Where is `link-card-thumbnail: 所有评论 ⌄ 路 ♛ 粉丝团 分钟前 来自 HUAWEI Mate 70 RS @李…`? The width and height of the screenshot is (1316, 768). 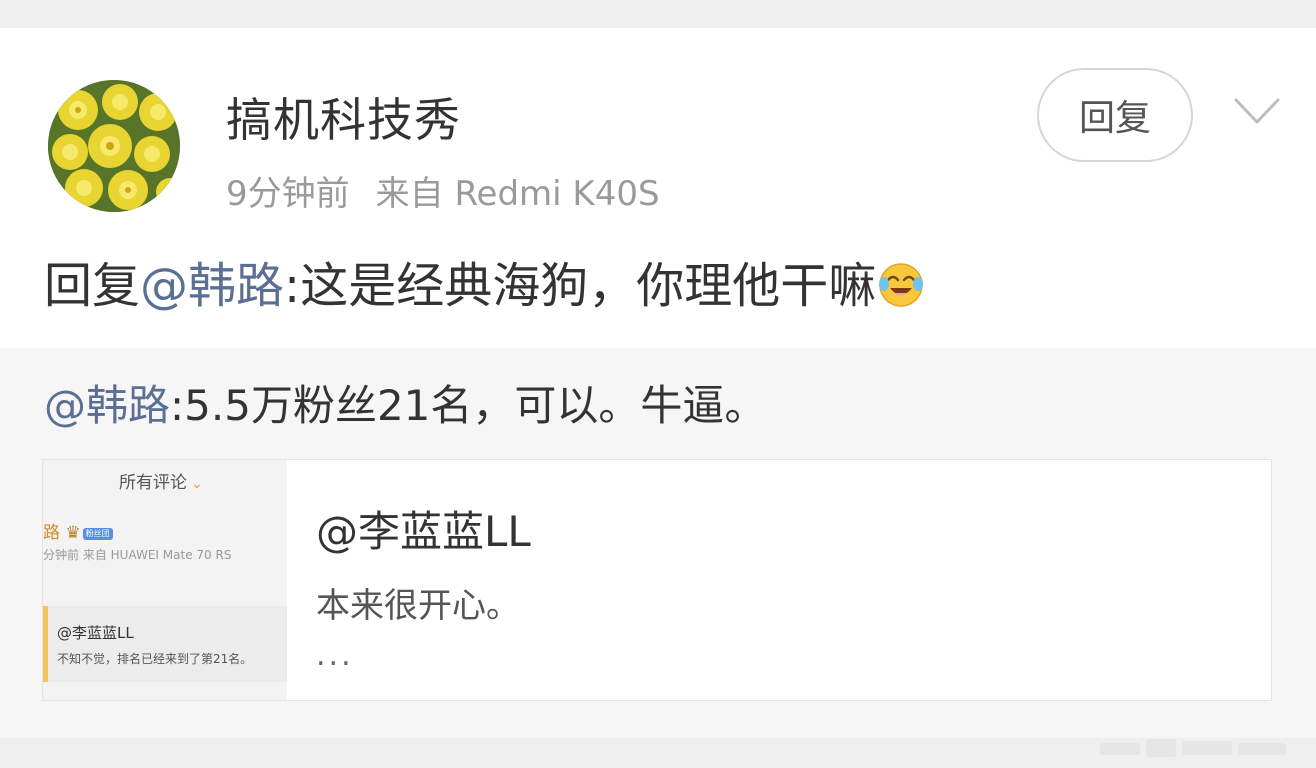
link-card-thumbnail: 所有评论 ⌄ 路 ♛ 粉丝团 分钟前 来自 HUAWEI Mate 70 RS @李… is located at coordinates (165, 580).